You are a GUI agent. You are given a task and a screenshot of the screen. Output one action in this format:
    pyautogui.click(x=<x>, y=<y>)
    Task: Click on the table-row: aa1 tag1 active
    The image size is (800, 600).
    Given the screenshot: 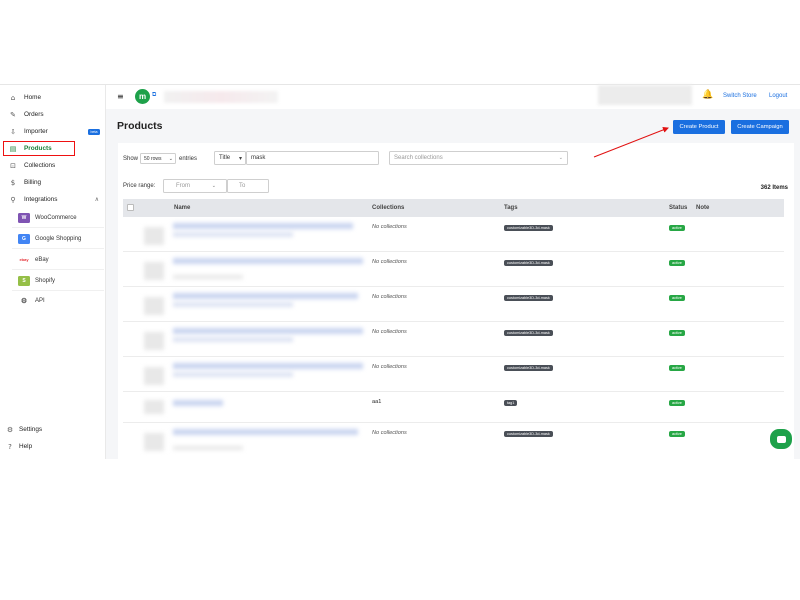 What is the action you would take?
    pyautogui.click(x=453, y=407)
    